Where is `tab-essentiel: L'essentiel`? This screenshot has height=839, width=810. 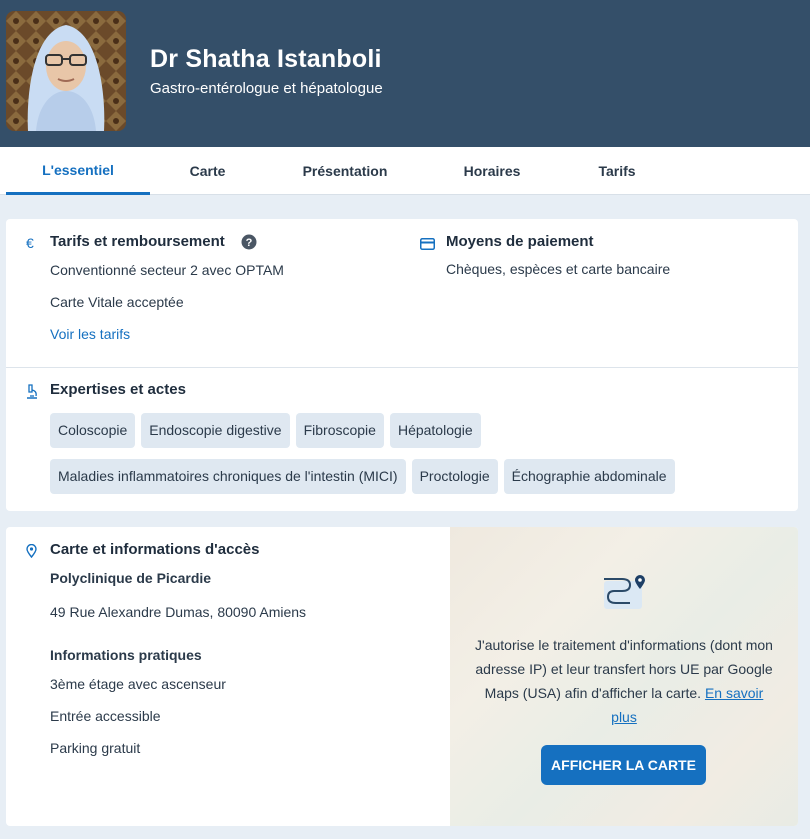 tab-essentiel: L'essentiel is located at coordinates (78, 171).